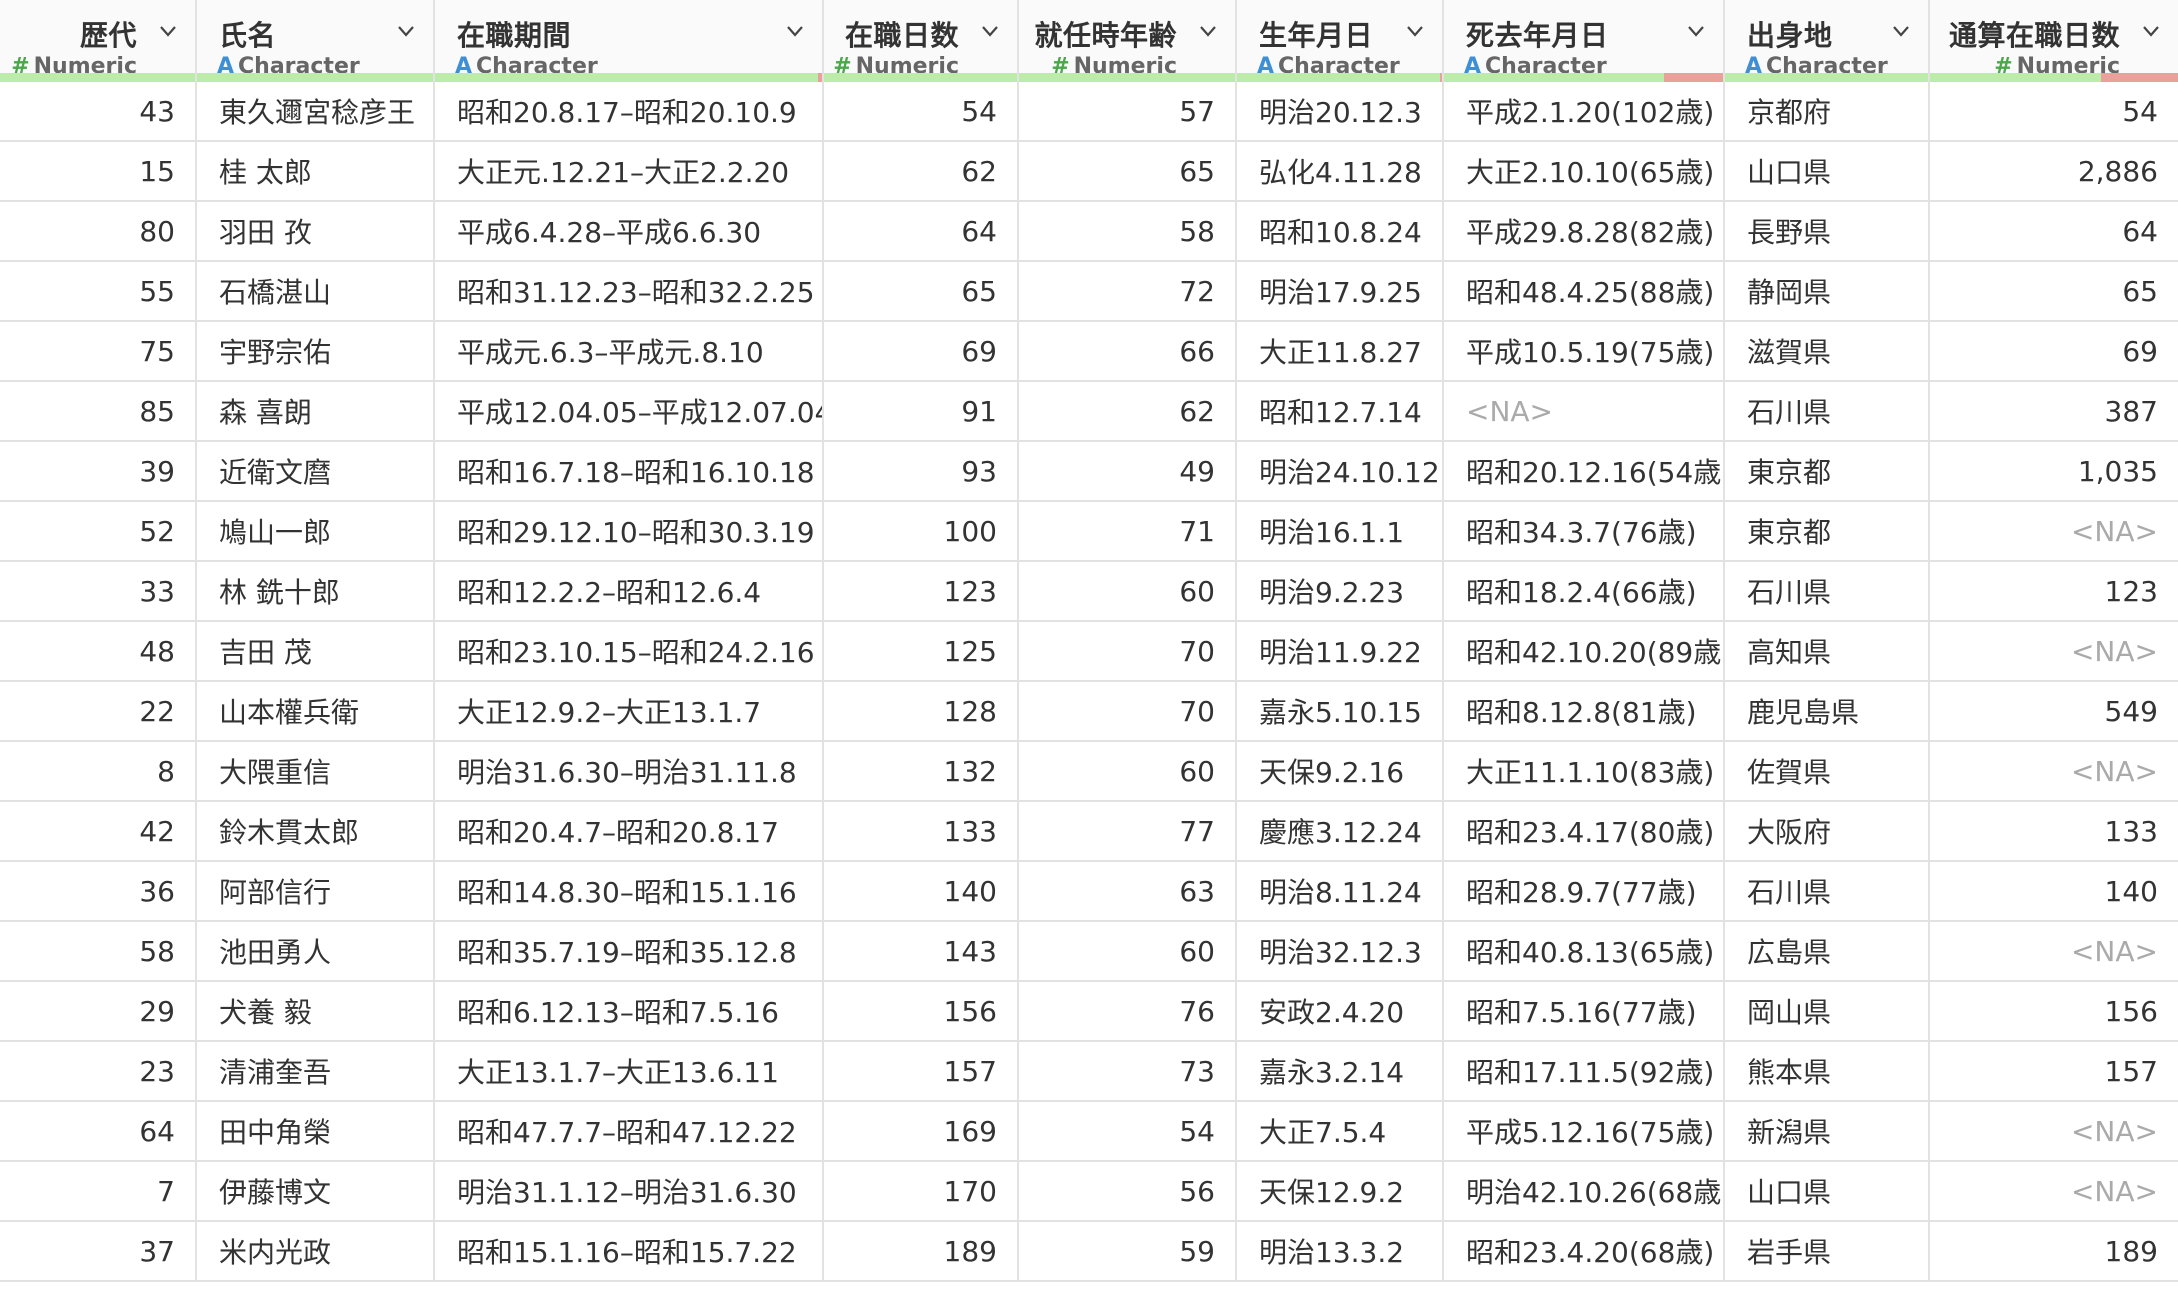 This screenshot has width=2178, height=1298. Describe the element at coordinates (1340, 411) in the screenshot. I see `table-cell: 昭和12.7.14` at that location.